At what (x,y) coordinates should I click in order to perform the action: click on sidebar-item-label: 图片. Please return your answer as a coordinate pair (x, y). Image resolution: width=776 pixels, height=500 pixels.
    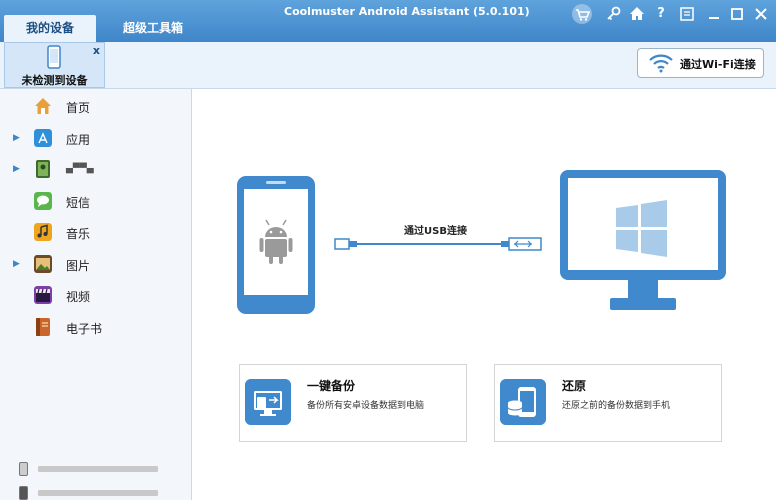
    Looking at the image, I should click on (78, 266).